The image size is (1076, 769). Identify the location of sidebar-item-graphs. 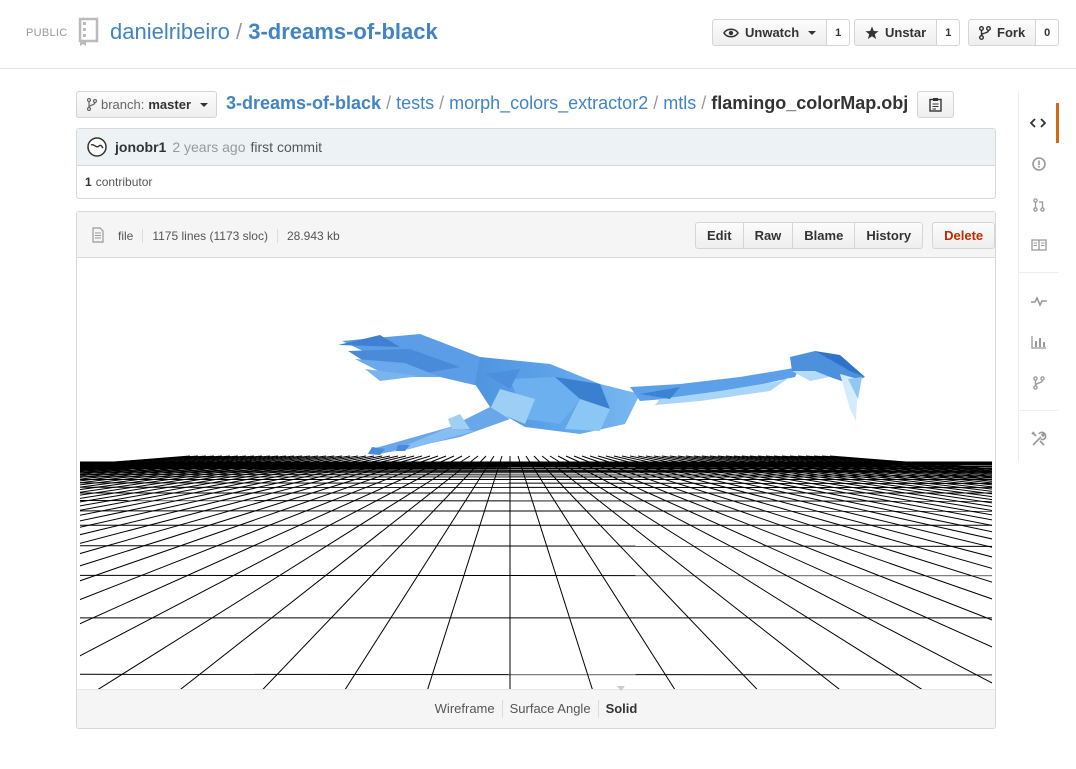
(1039, 342).